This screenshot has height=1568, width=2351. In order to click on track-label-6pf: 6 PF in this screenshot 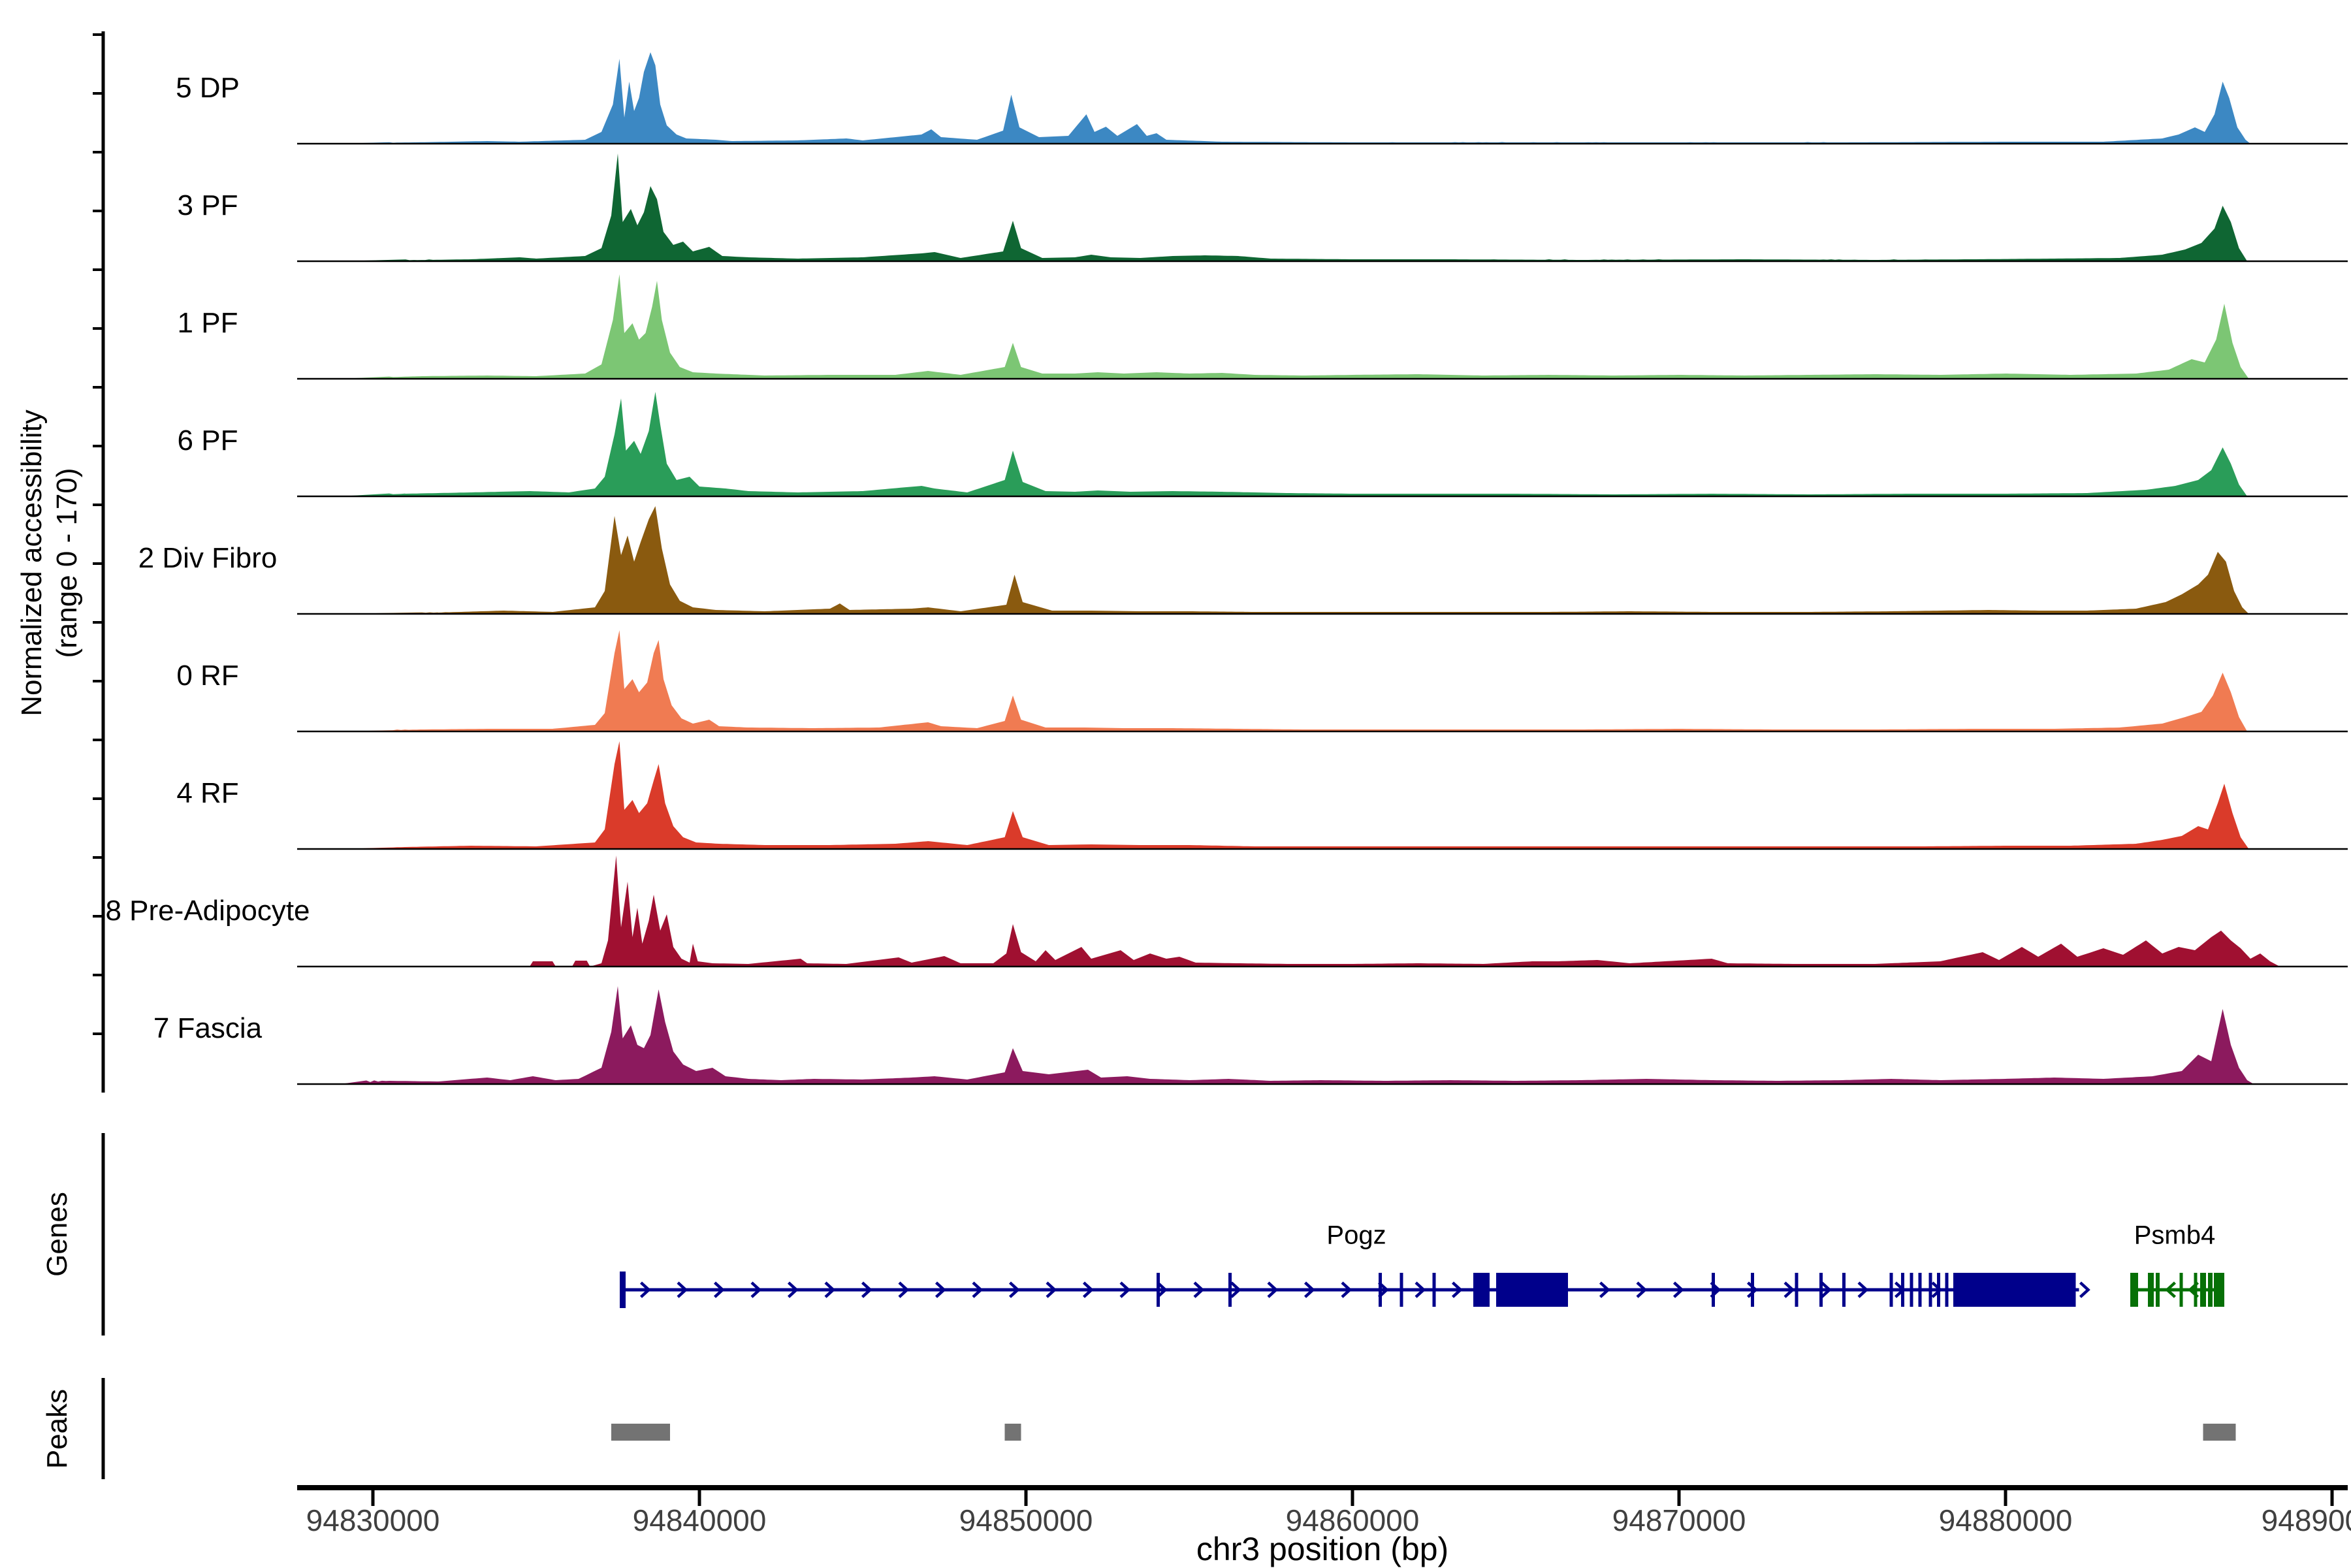, I will do `click(207, 440)`.